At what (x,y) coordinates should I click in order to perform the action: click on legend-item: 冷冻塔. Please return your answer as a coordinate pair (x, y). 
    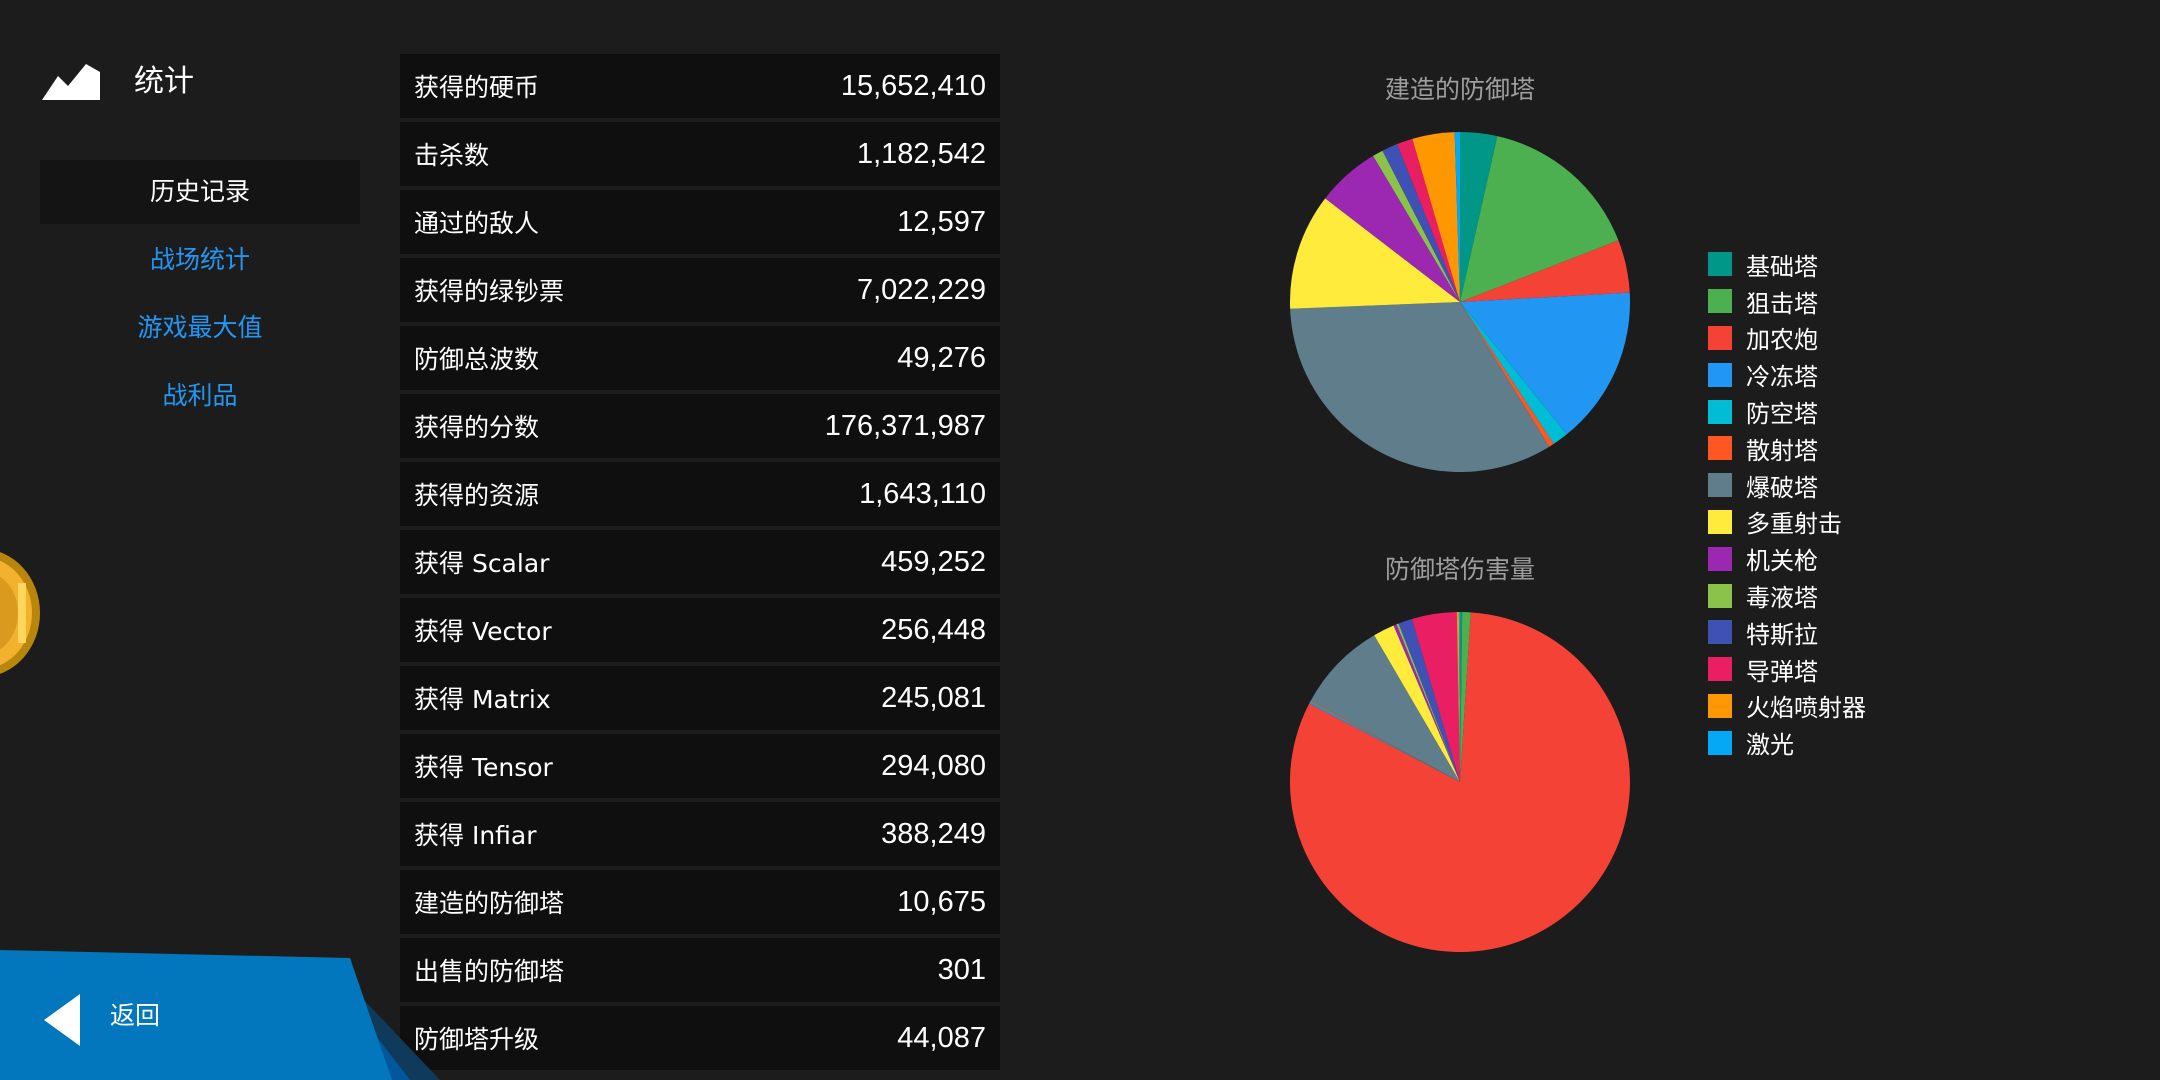
    Looking at the image, I should click on (1787, 374).